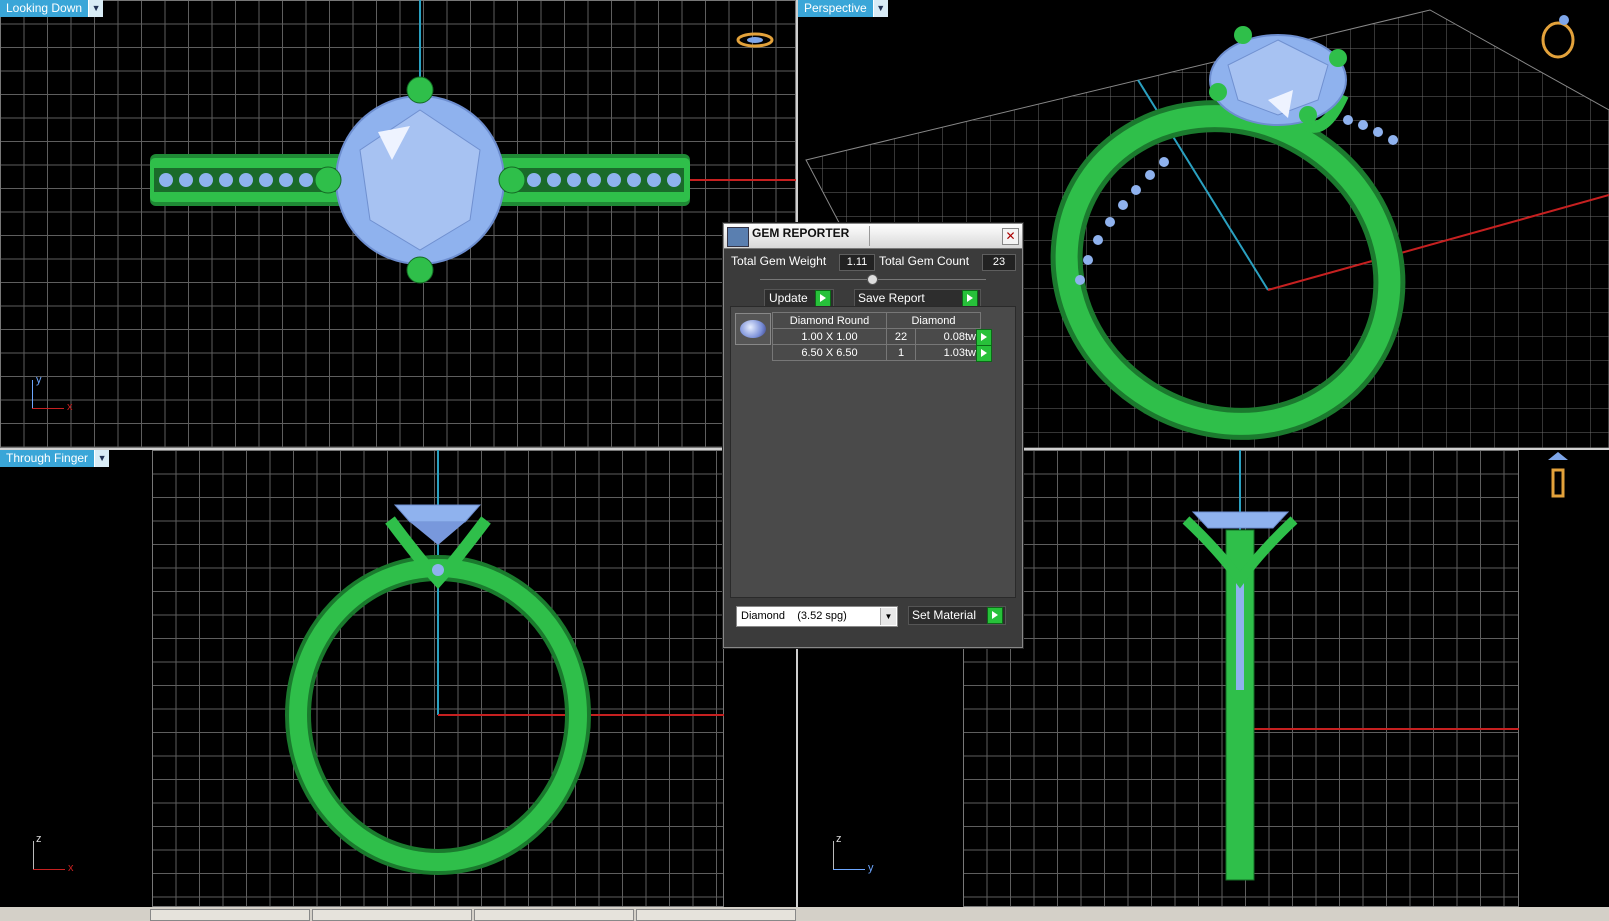  What do you see at coordinates (829, 352) in the screenshot?
I see `gem-size: 6.50 X 6.50` at bounding box center [829, 352].